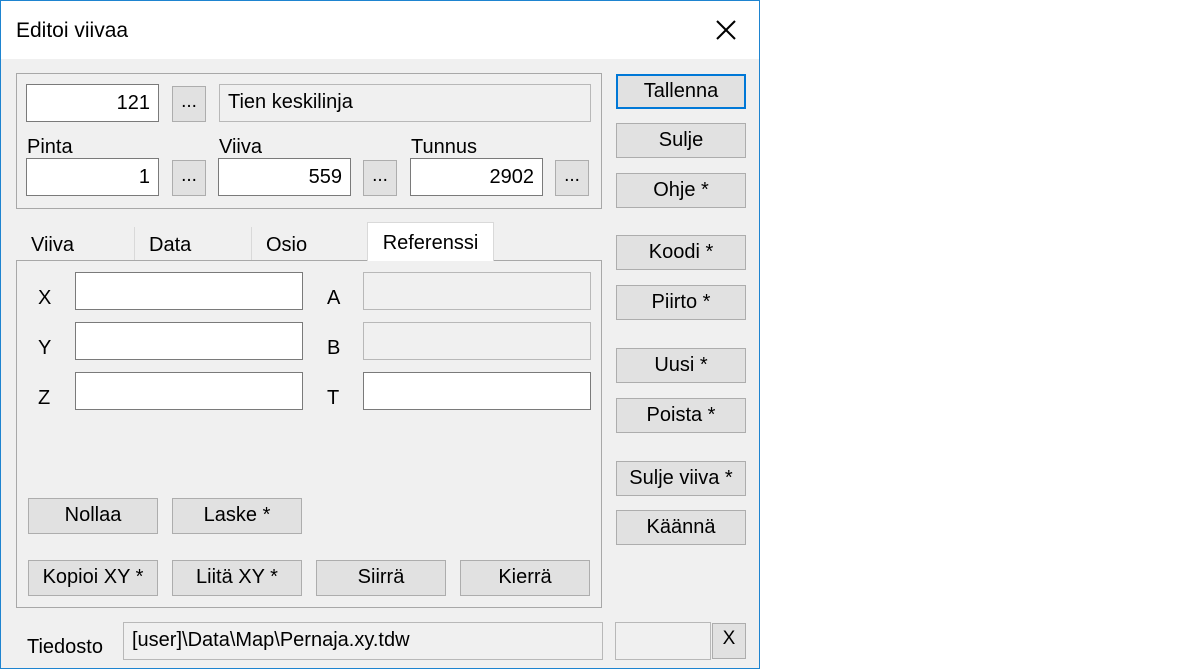  What do you see at coordinates (681, 91) in the screenshot?
I see `save-button: Tallenna` at bounding box center [681, 91].